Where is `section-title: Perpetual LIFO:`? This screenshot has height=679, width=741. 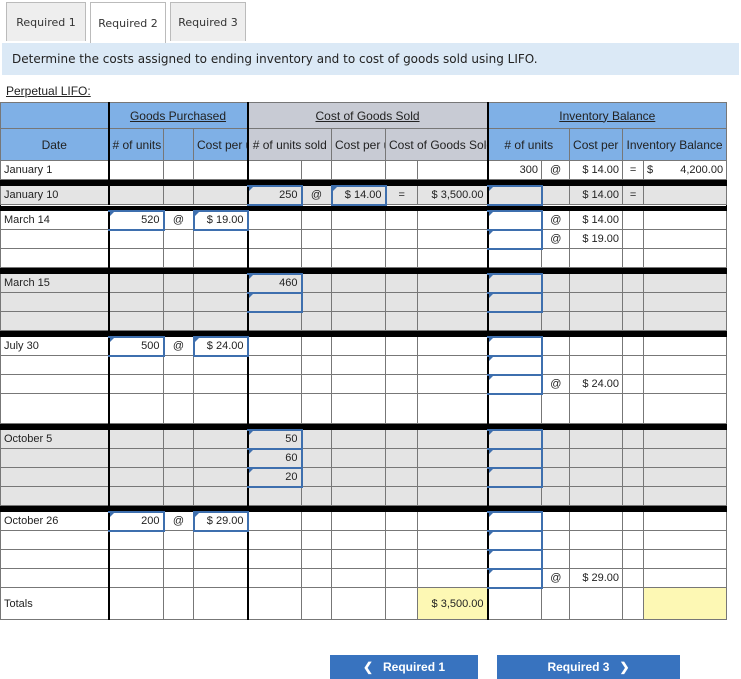
section-title: Perpetual LIFO: is located at coordinates (48, 91).